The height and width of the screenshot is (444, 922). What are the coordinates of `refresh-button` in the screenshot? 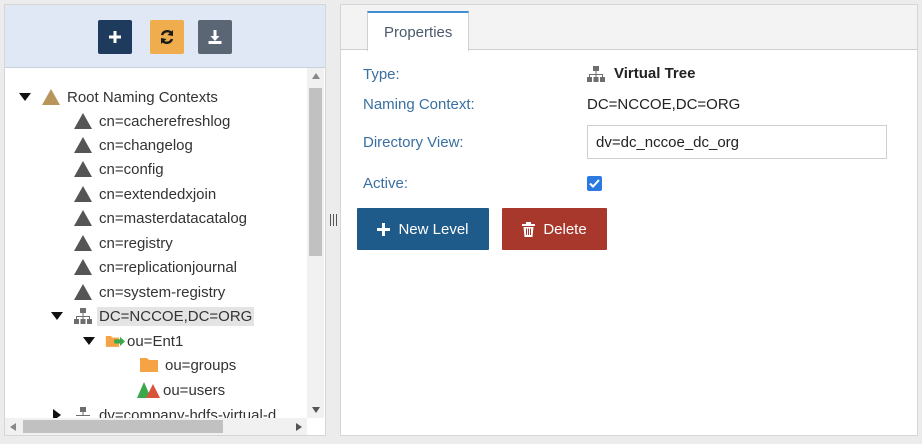 It's located at (167, 37).